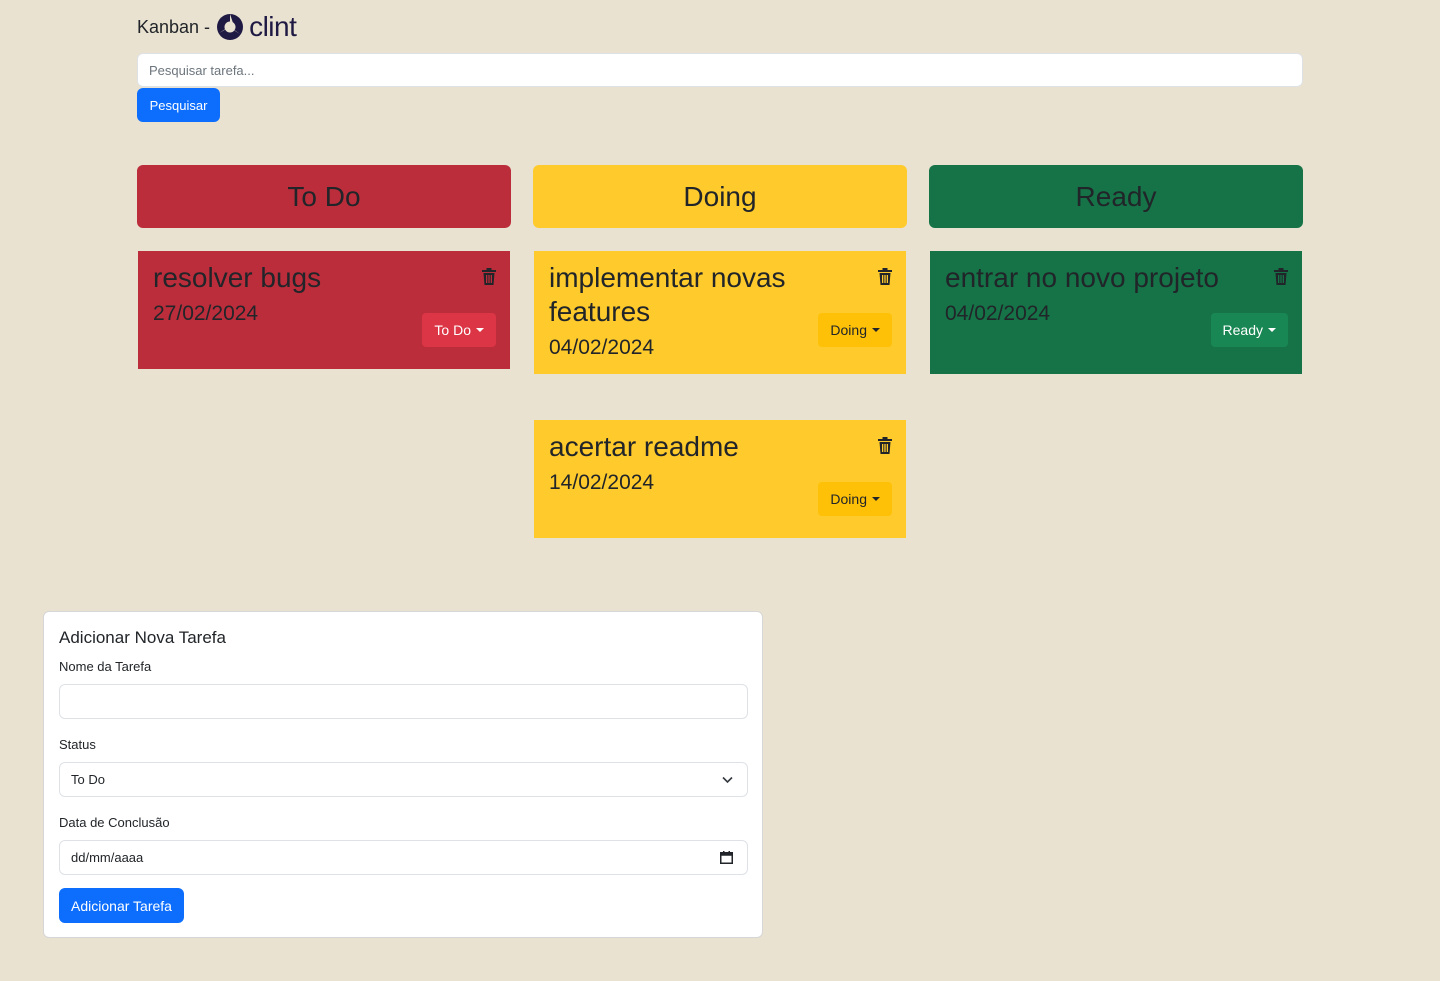 Image resolution: width=1440 pixels, height=981 pixels. What do you see at coordinates (273, 26) in the screenshot?
I see `logo-text: clint` at bounding box center [273, 26].